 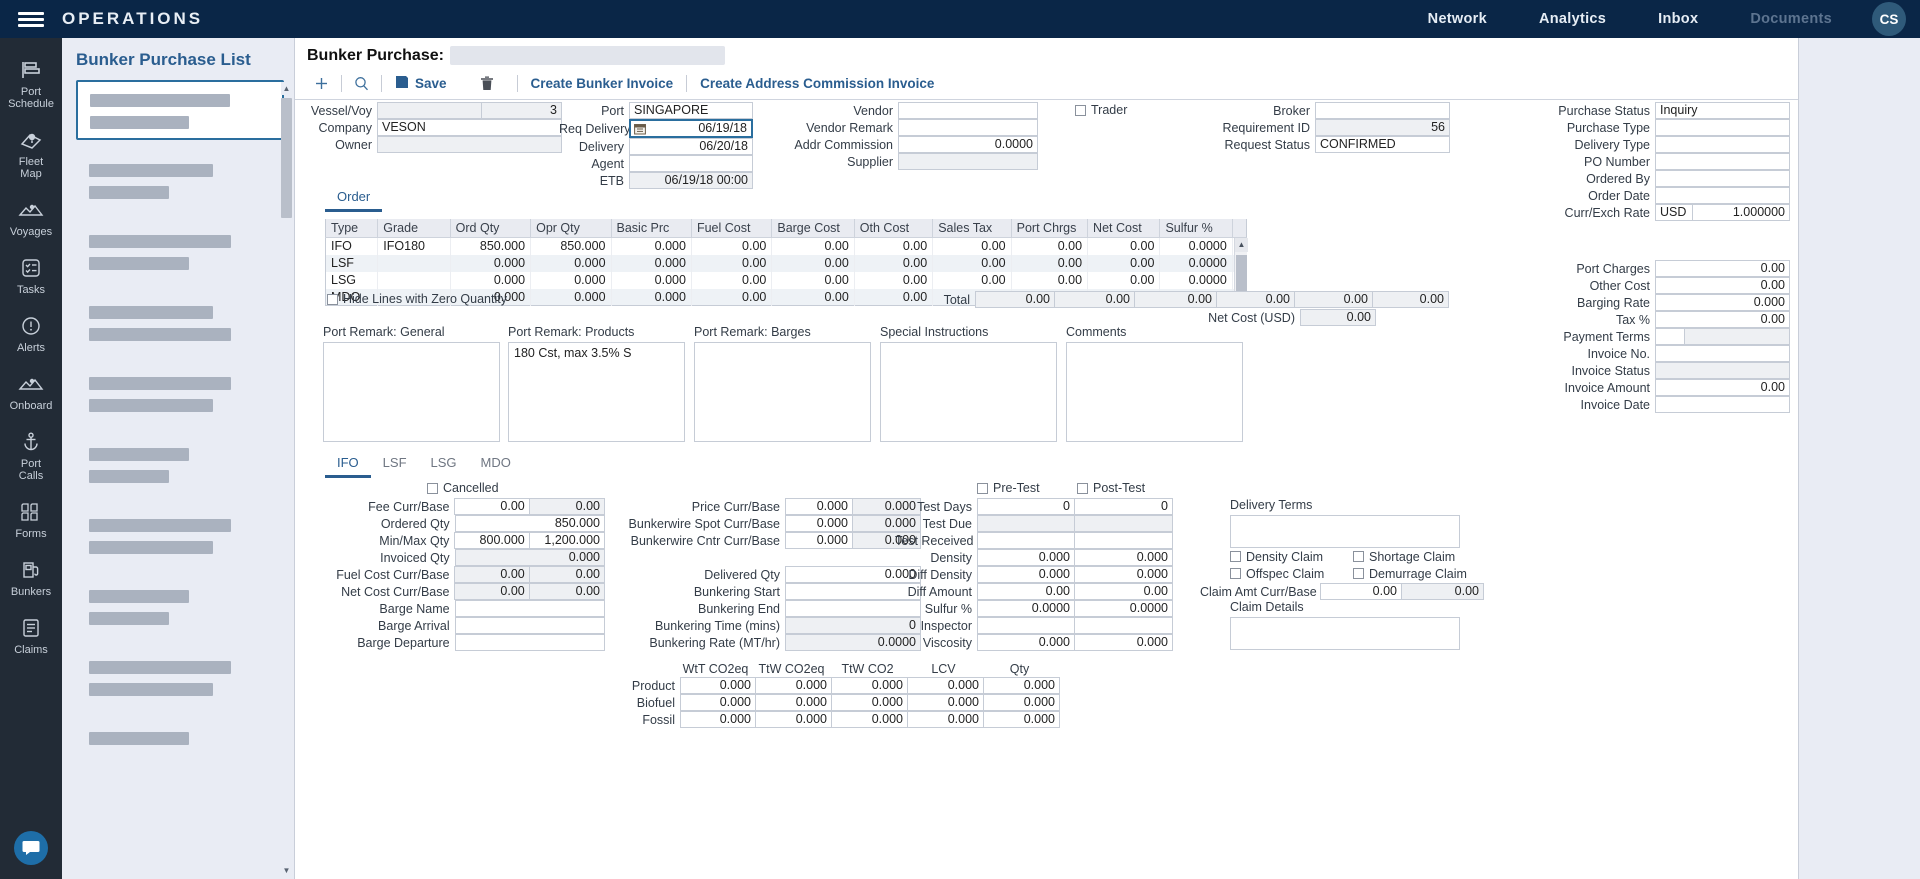 I want to click on test-days-pre-field: 0, so click(x=1026, y=506).